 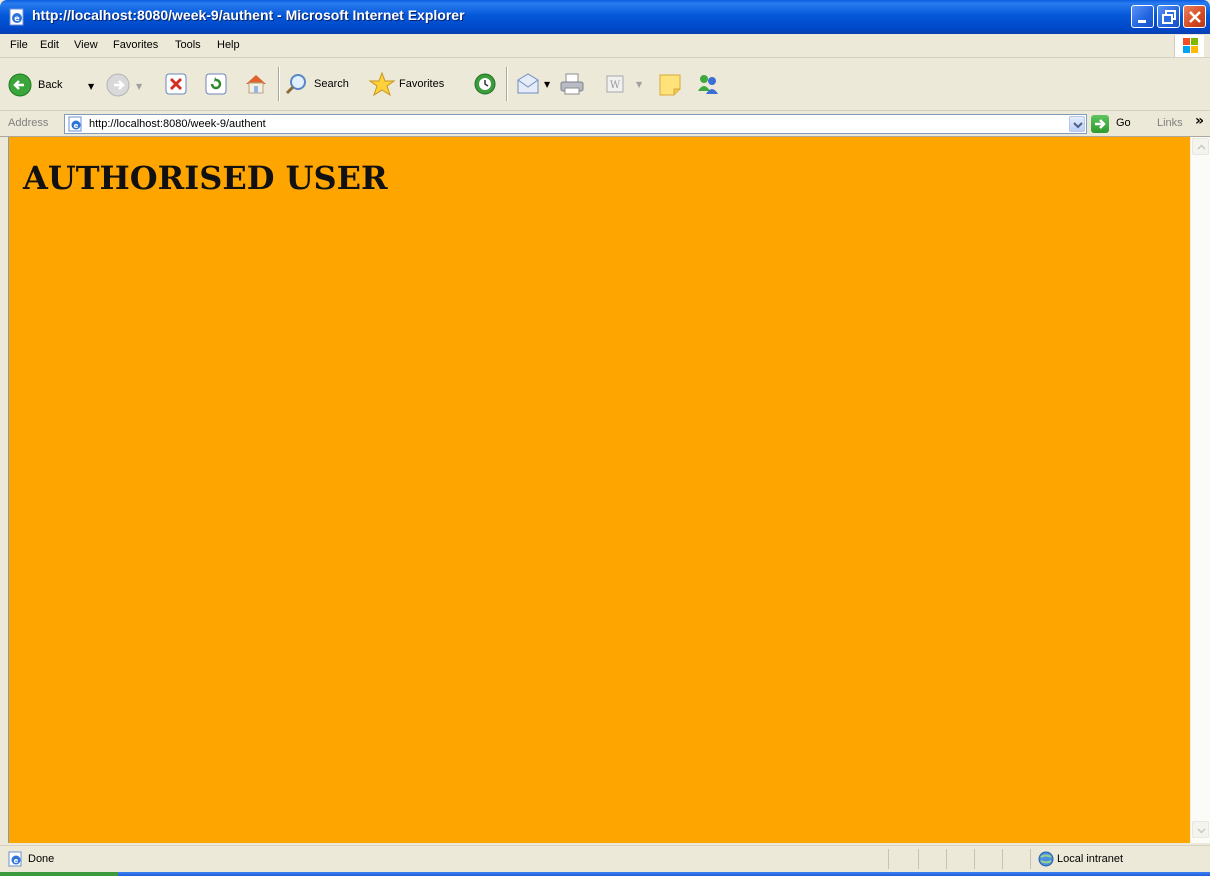 I want to click on links-label: Links, so click(x=1170, y=123).